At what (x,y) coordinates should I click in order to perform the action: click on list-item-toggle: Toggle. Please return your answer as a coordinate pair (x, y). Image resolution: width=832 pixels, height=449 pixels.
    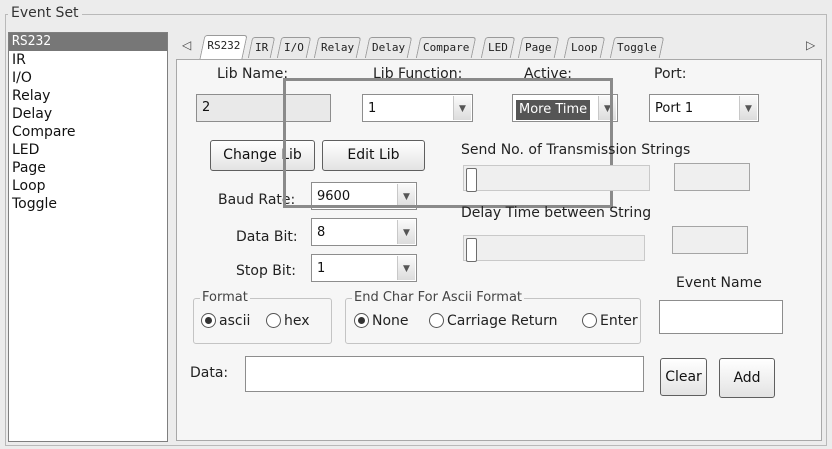
    Looking at the image, I should click on (88, 204).